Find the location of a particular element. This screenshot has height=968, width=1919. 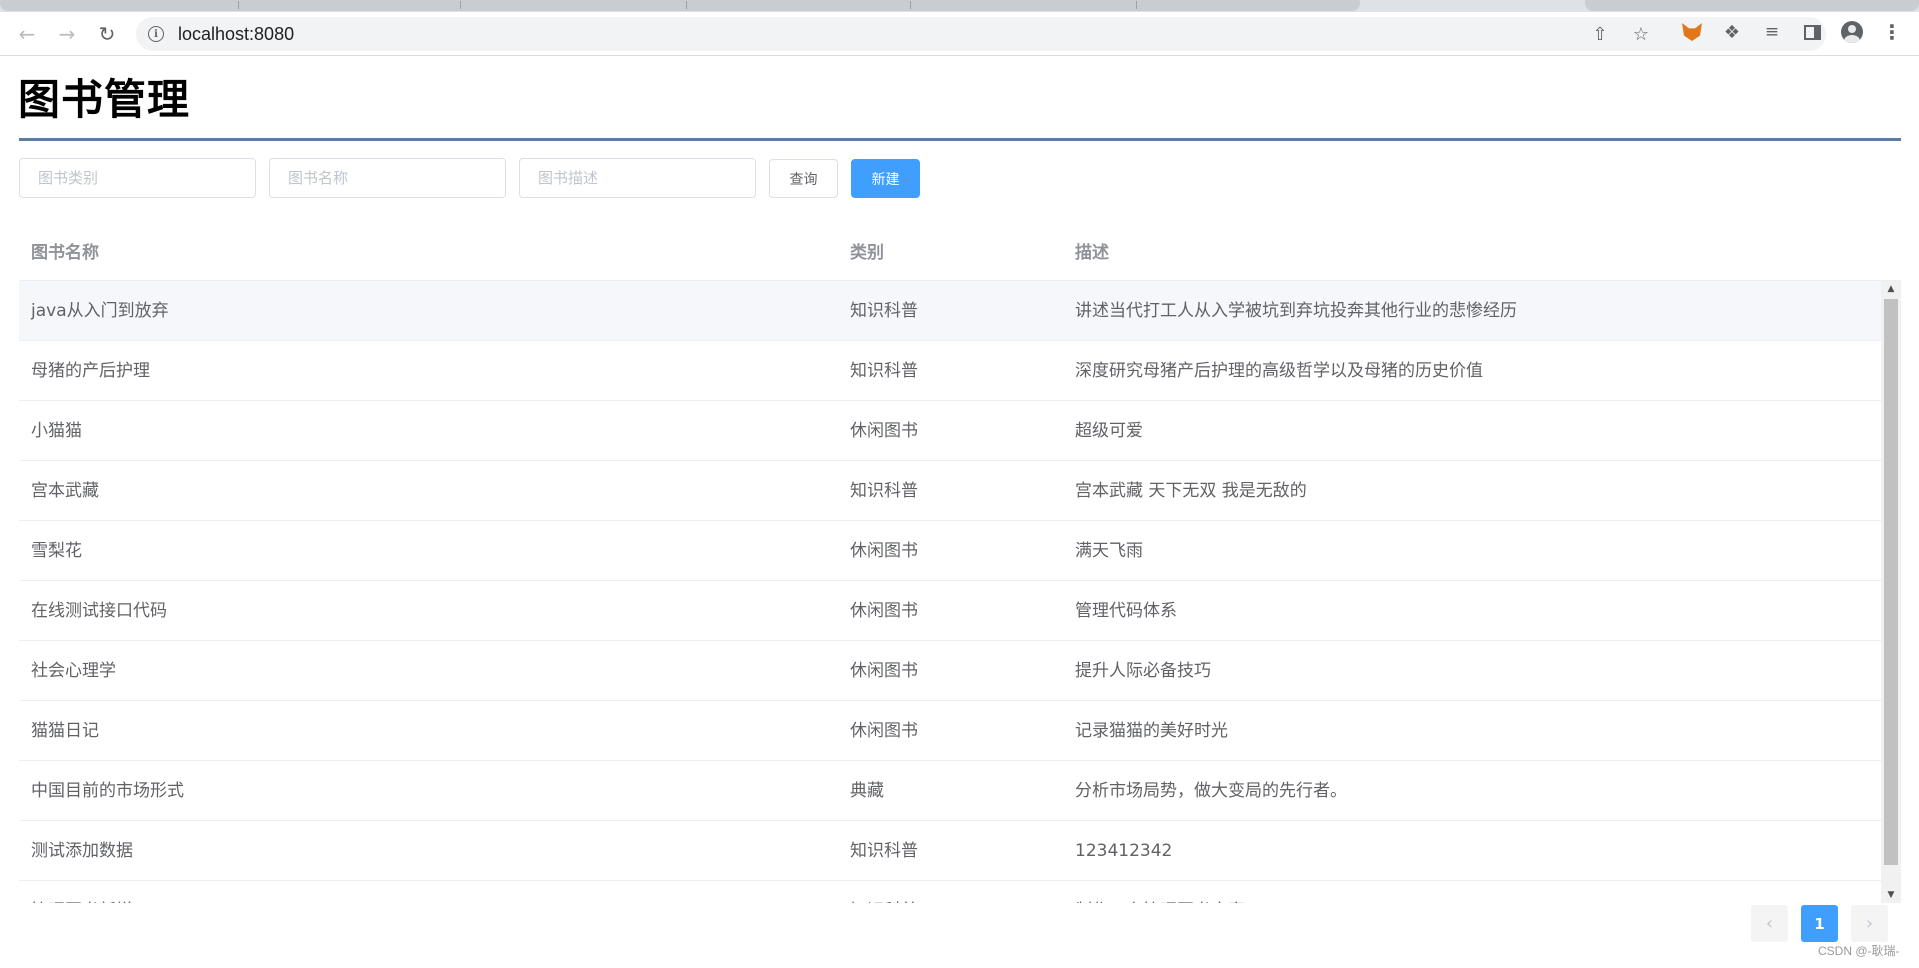

cell-book-name: java从入门到放弃 is located at coordinates (100, 311).